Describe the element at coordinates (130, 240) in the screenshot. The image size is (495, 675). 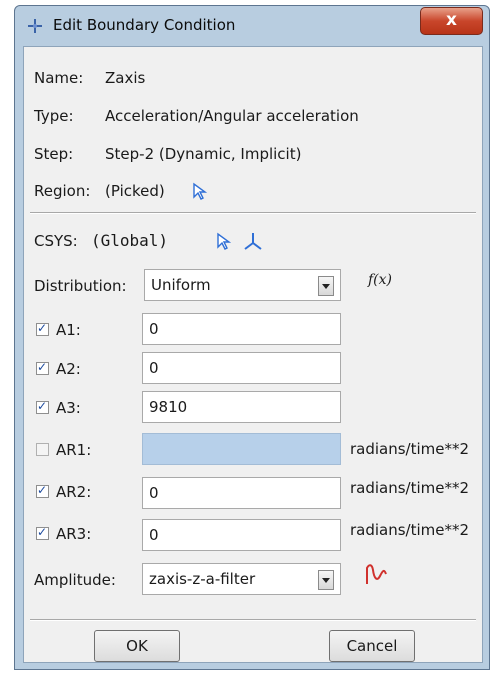
I see `csys-value: (Global)` at that location.